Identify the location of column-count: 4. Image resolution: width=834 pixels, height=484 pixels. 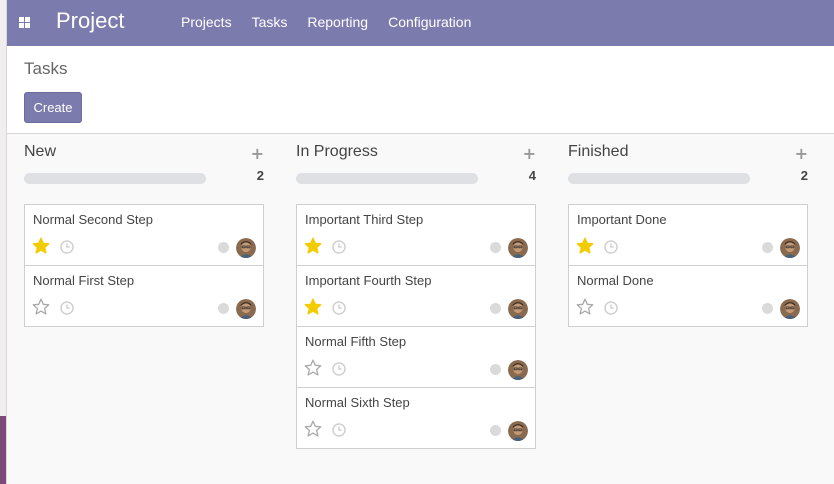
(532, 175).